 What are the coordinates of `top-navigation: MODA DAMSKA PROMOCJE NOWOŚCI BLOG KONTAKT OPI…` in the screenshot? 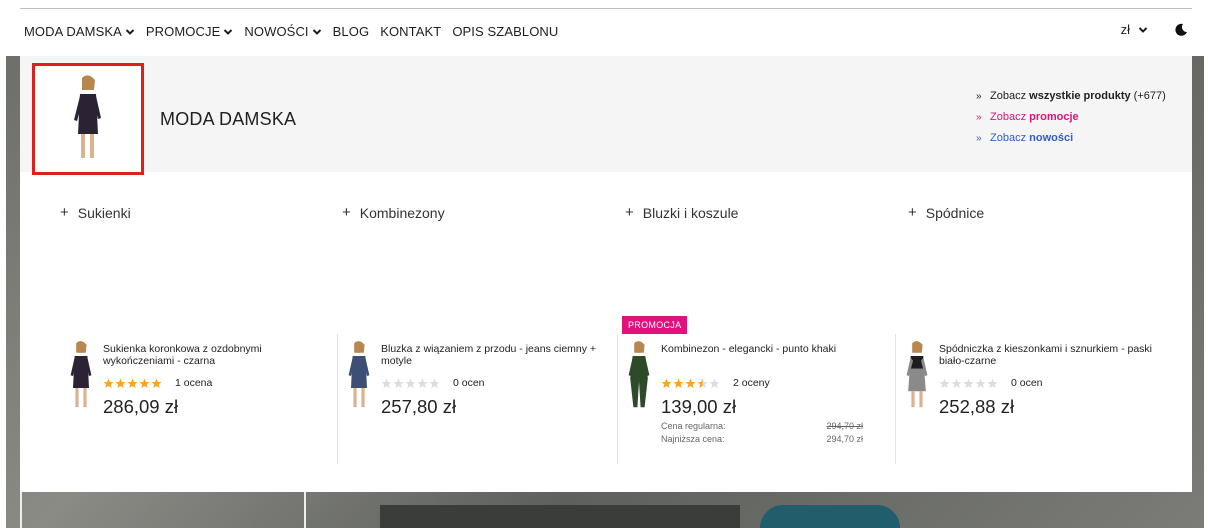 It's located at (604, 28).